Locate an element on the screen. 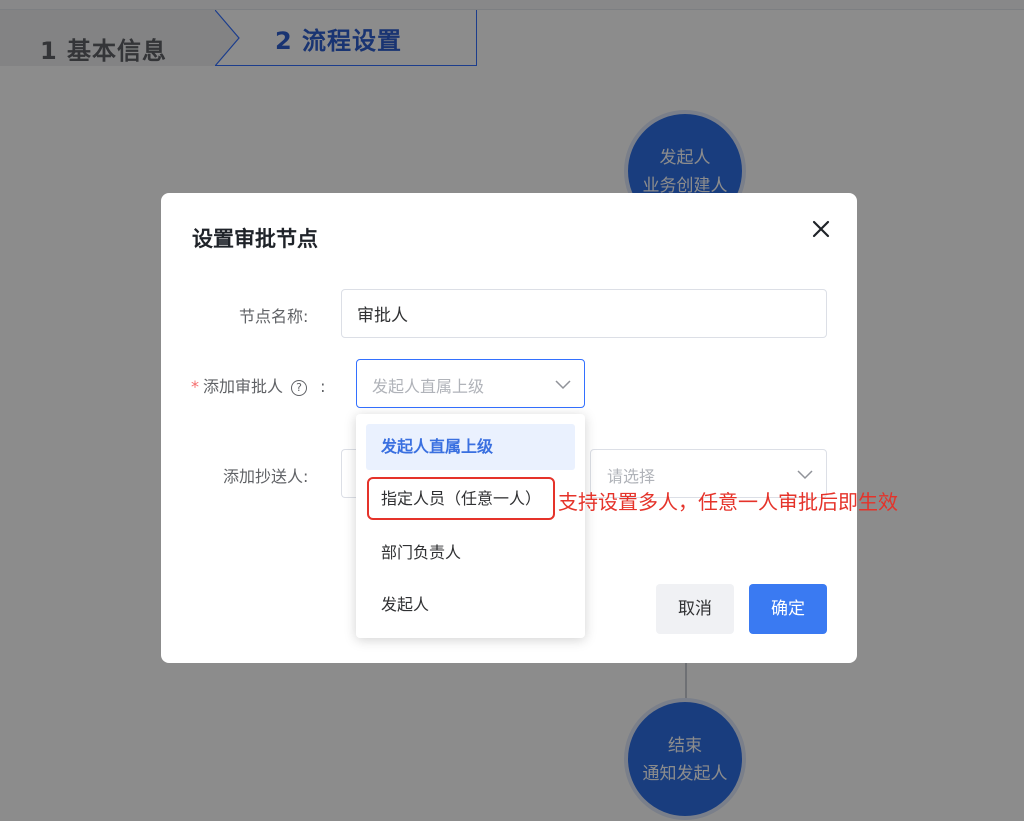 The image size is (1024, 821). approver-label-colon: : is located at coordinates (323, 386).